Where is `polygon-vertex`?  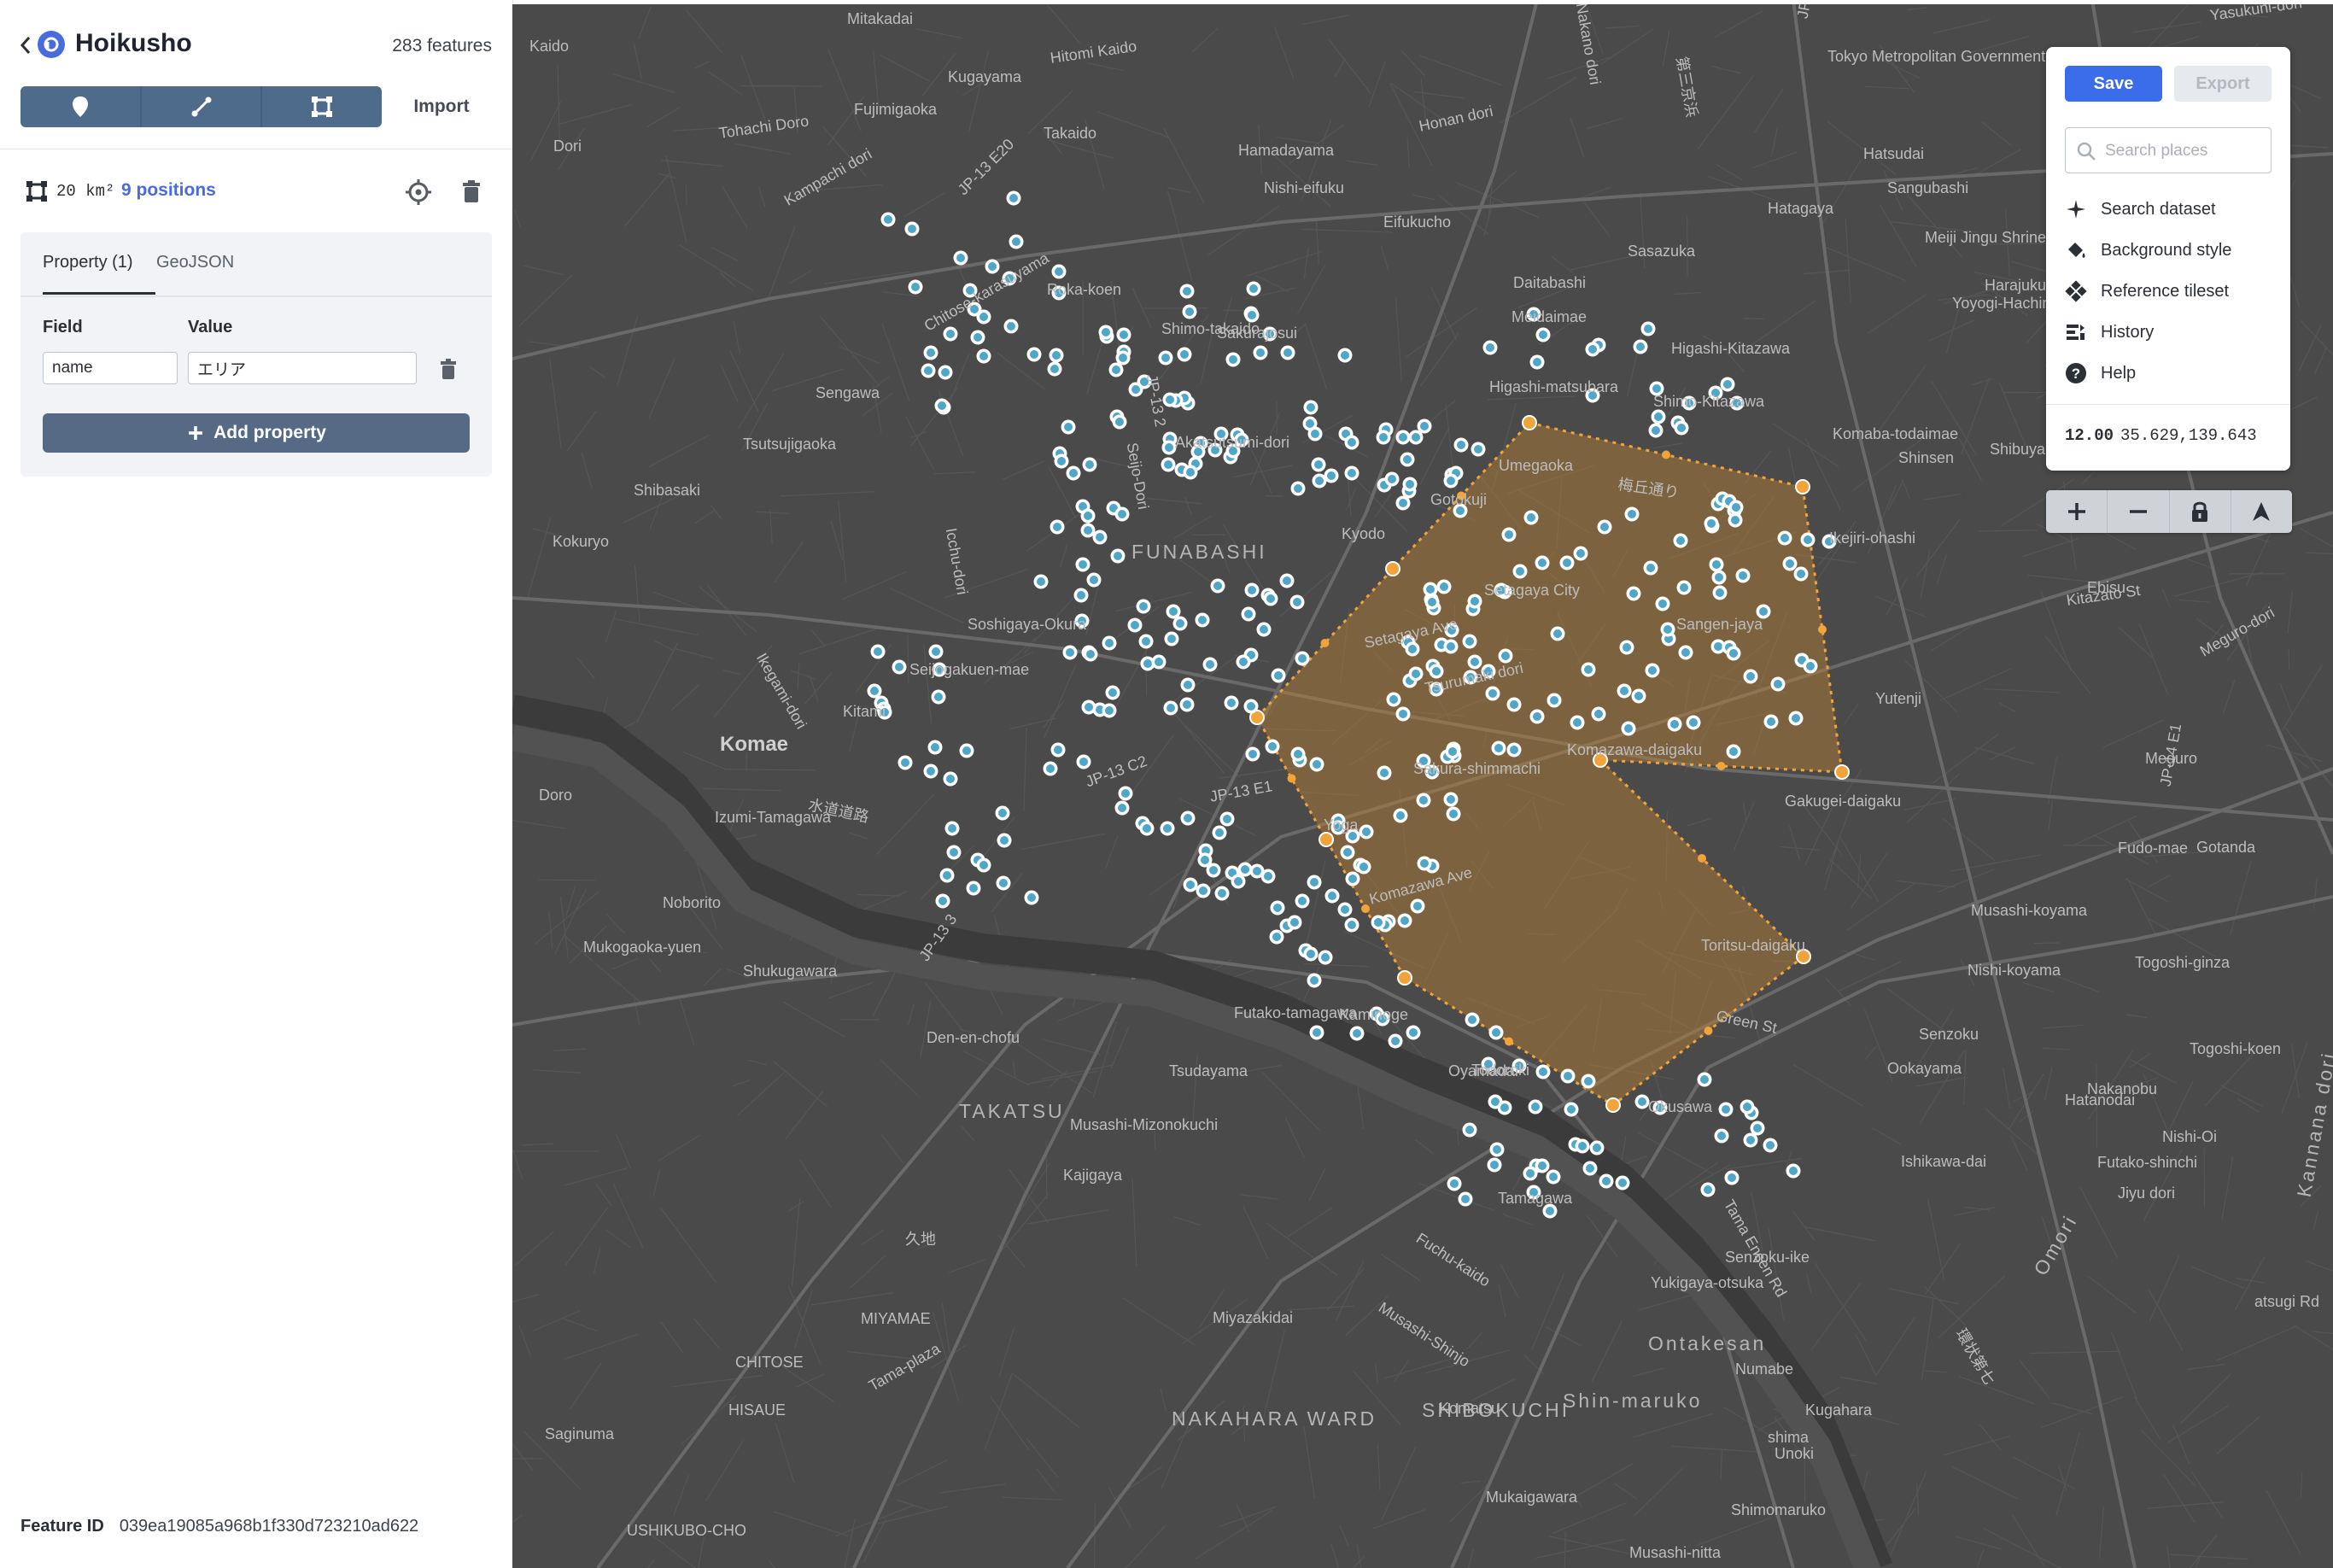
polygon-vertex is located at coordinates (1326, 839).